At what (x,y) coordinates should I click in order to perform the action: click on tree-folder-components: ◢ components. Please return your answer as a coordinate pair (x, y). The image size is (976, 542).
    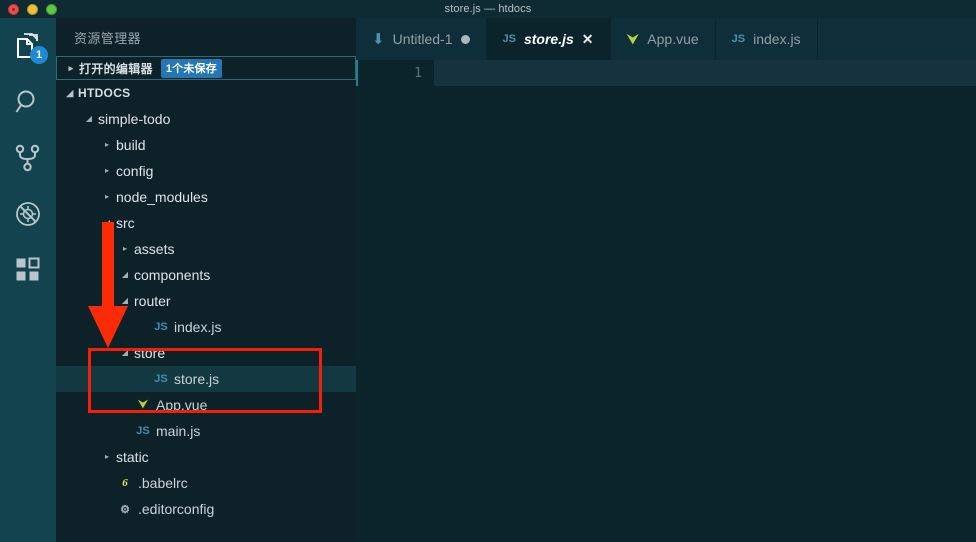
    Looking at the image, I should click on (206, 275).